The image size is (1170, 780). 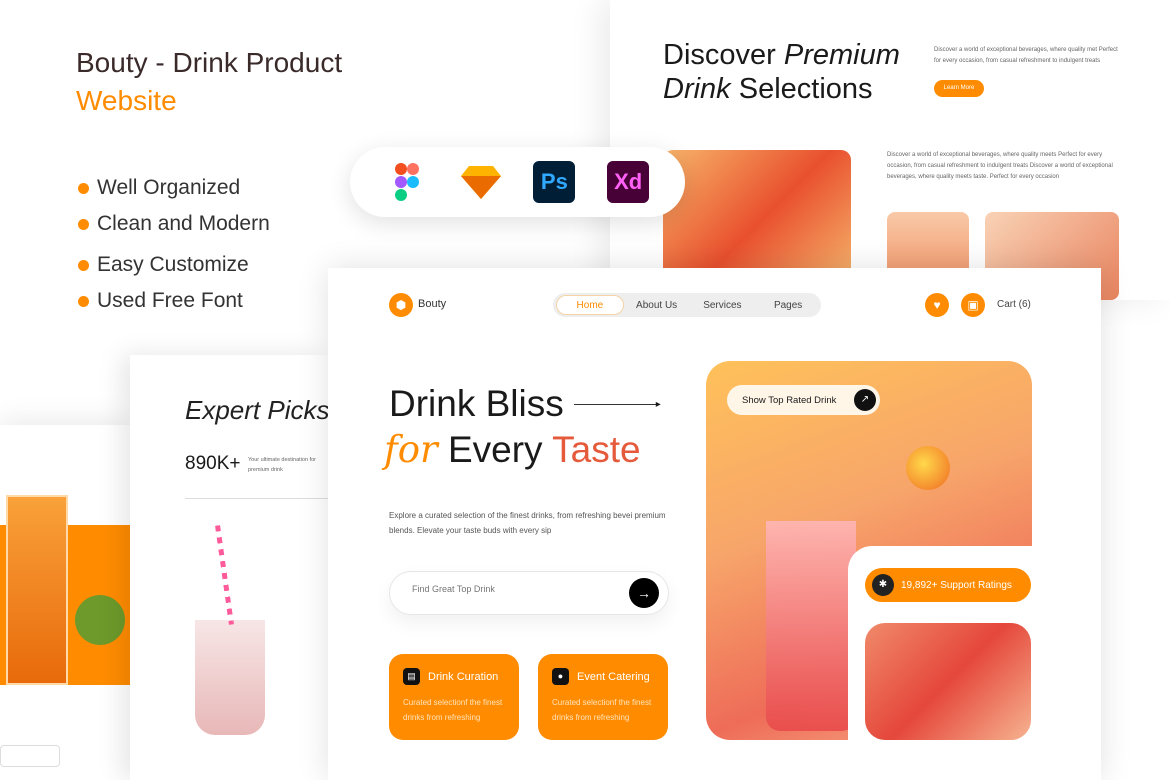 What do you see at coordinates (811, 626) in the screenshot?
I see `drink-glass` at bounding box center [811, 626].